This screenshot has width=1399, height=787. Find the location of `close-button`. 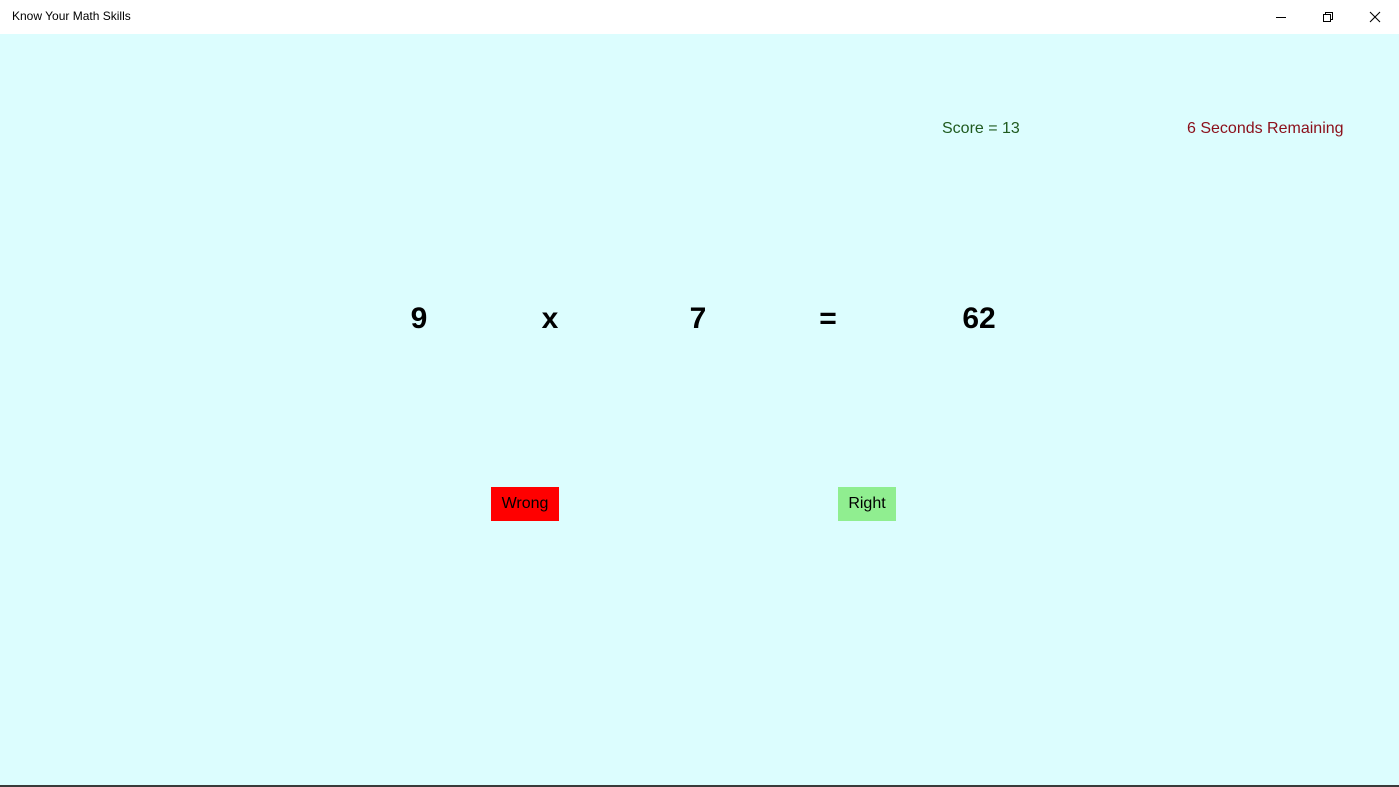

close-button is located at coordinates (1375, 17).